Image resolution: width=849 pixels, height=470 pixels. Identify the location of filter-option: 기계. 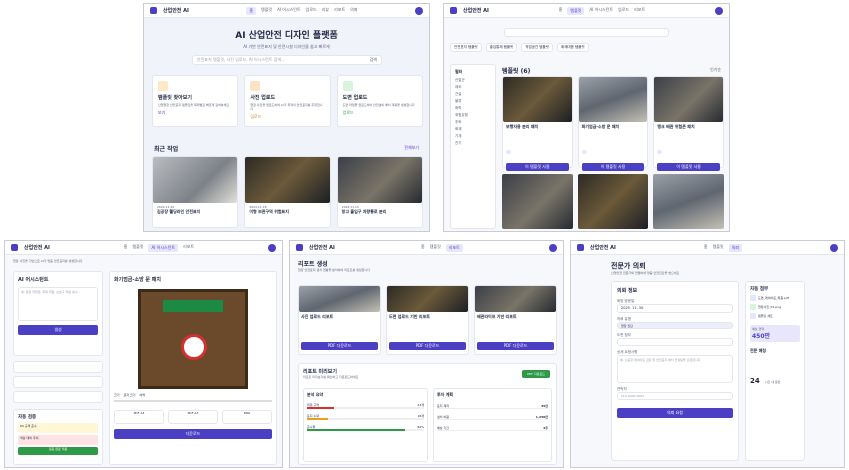
(473, 136).